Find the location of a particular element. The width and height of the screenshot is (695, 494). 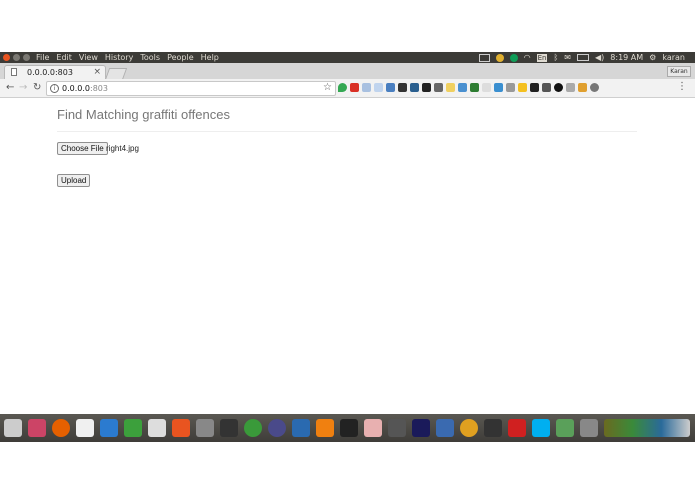

dock is located at coordinates (347, 428).